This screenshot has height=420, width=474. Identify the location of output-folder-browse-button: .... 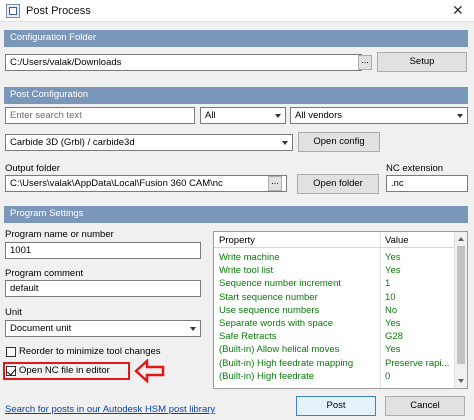
(275, 183).